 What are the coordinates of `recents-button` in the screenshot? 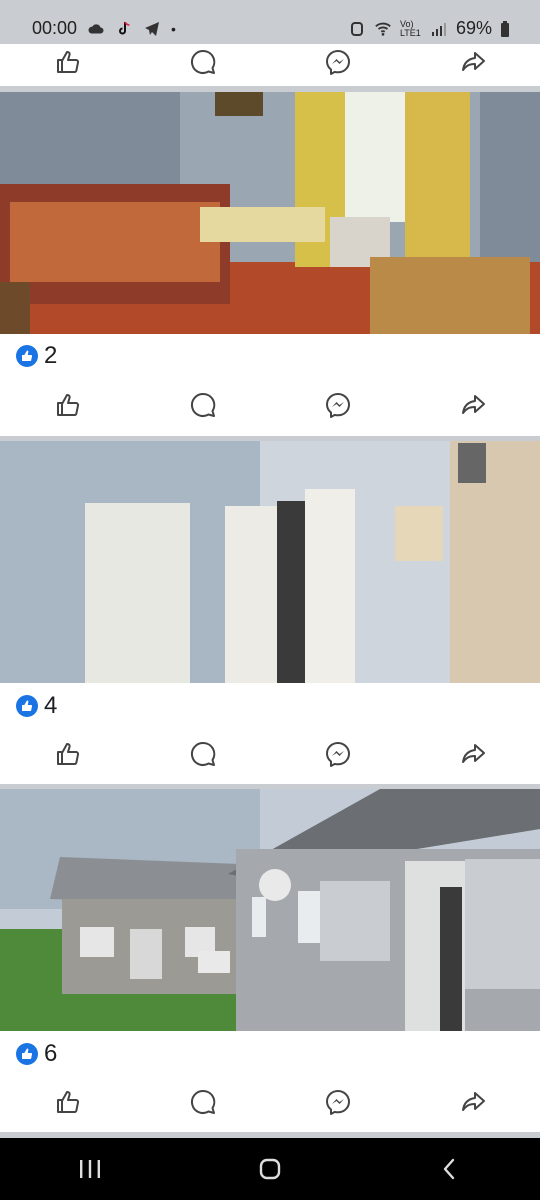 It's located at (90, 1169).